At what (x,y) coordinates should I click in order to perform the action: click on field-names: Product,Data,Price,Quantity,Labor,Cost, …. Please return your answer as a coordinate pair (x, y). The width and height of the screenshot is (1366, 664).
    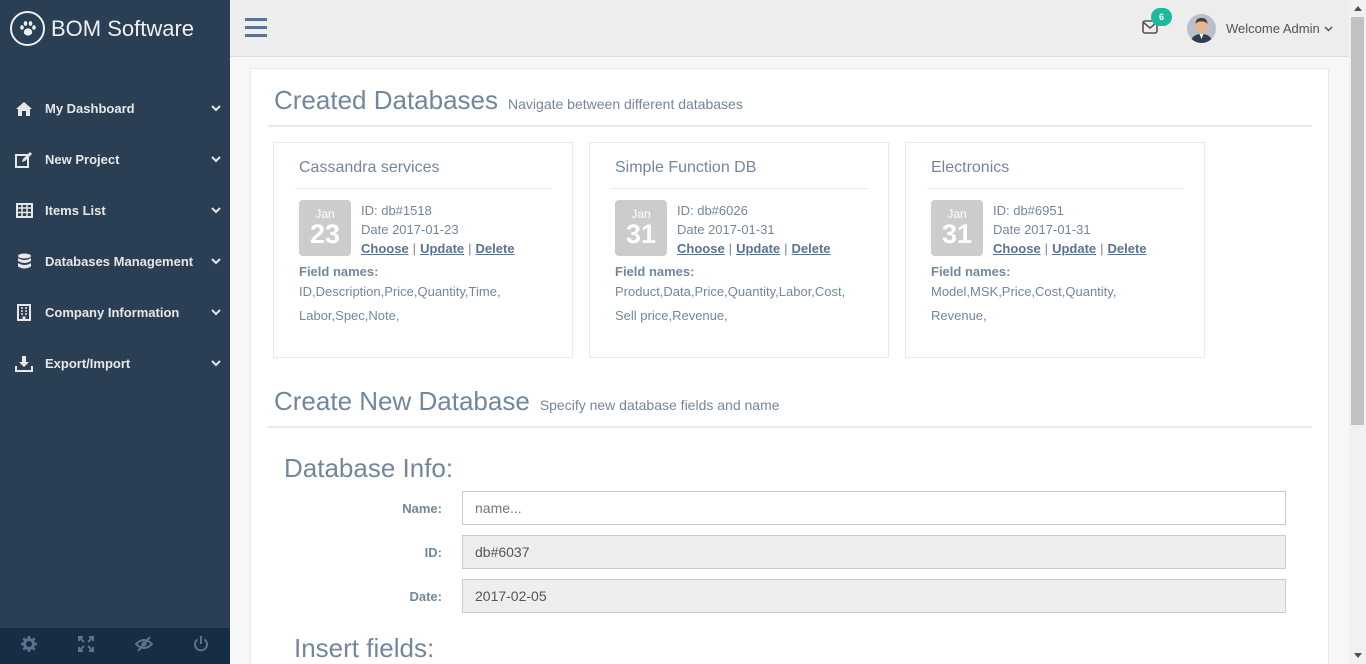
    Looking at the image, I should click on (730, 303).